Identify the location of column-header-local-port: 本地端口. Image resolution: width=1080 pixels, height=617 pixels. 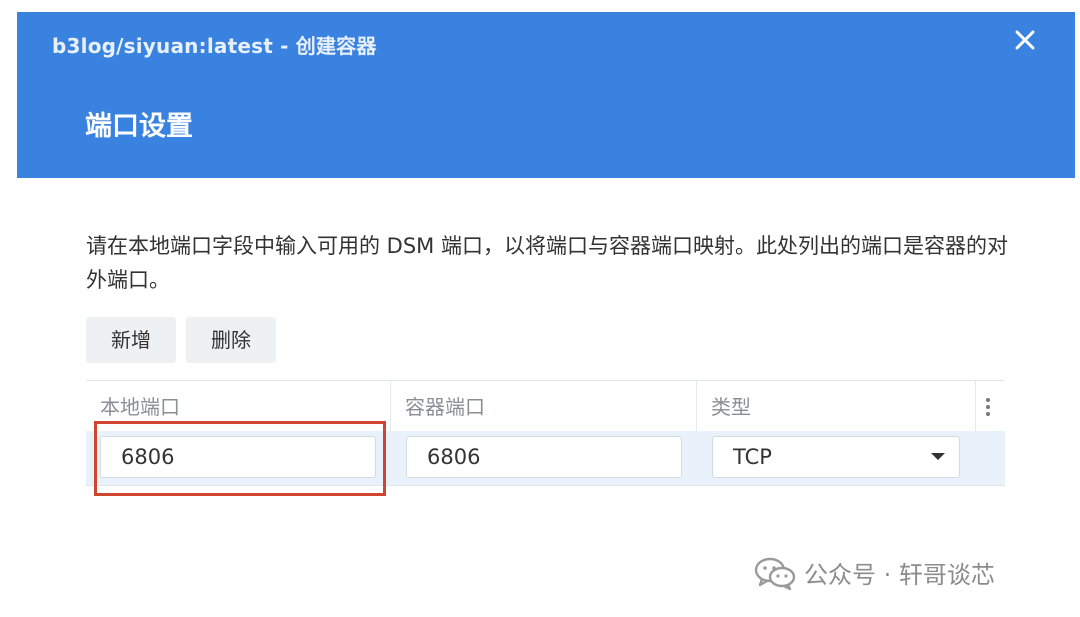
(238, 406).